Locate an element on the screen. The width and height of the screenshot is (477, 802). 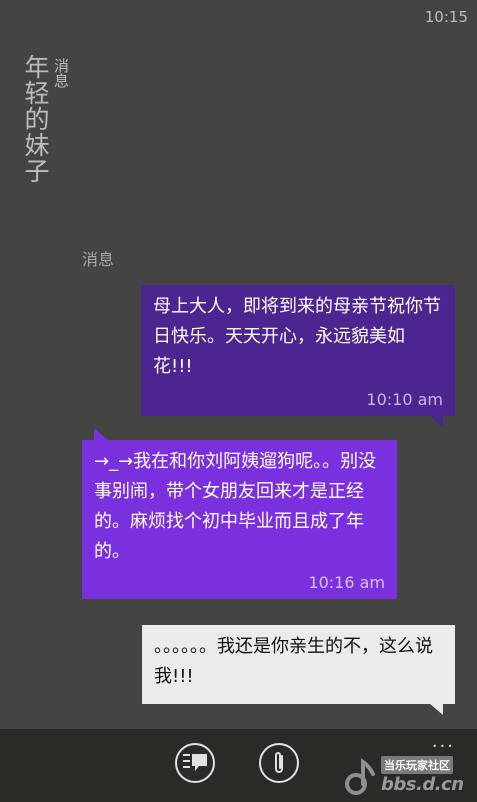
section-label: 消息 is located at coordinates (98, 259).